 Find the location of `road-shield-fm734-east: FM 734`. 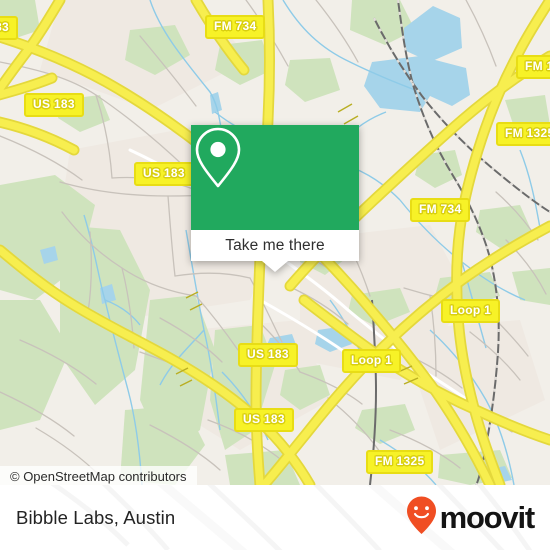

road-shield-fm734-east: FM 734 is located at coordinates (440, 210).